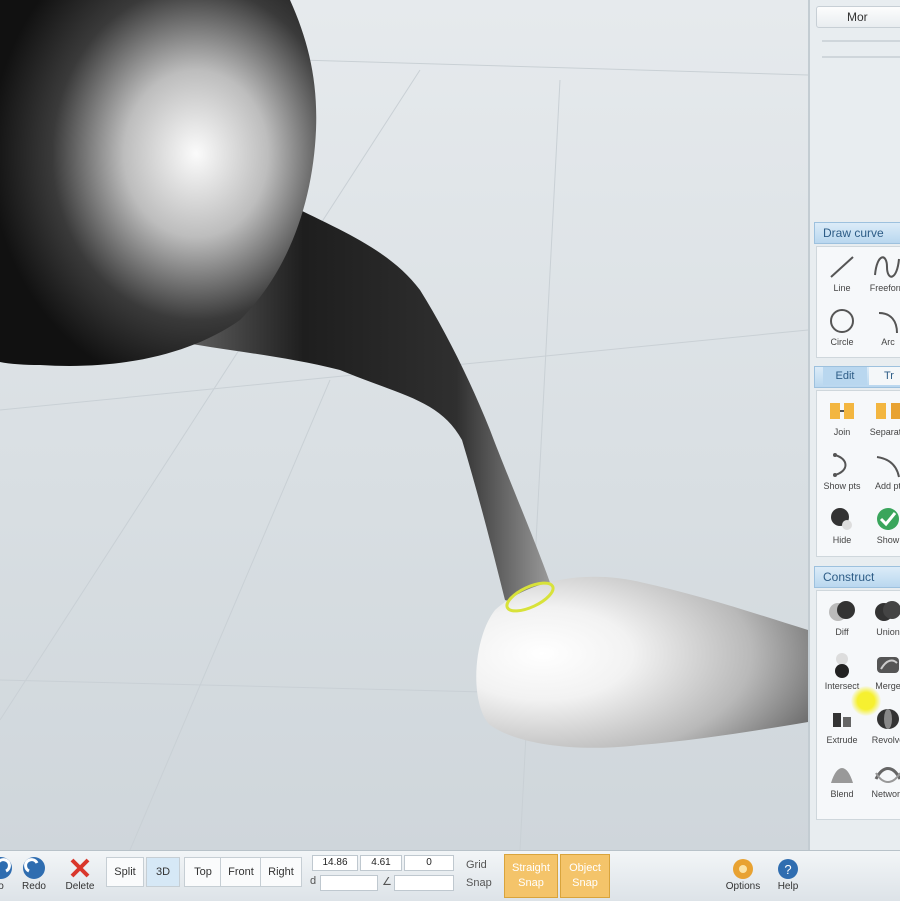  Describe the element at coordinates (476, 865) in the screenshot. I see `grid-label: Grid` at that location.